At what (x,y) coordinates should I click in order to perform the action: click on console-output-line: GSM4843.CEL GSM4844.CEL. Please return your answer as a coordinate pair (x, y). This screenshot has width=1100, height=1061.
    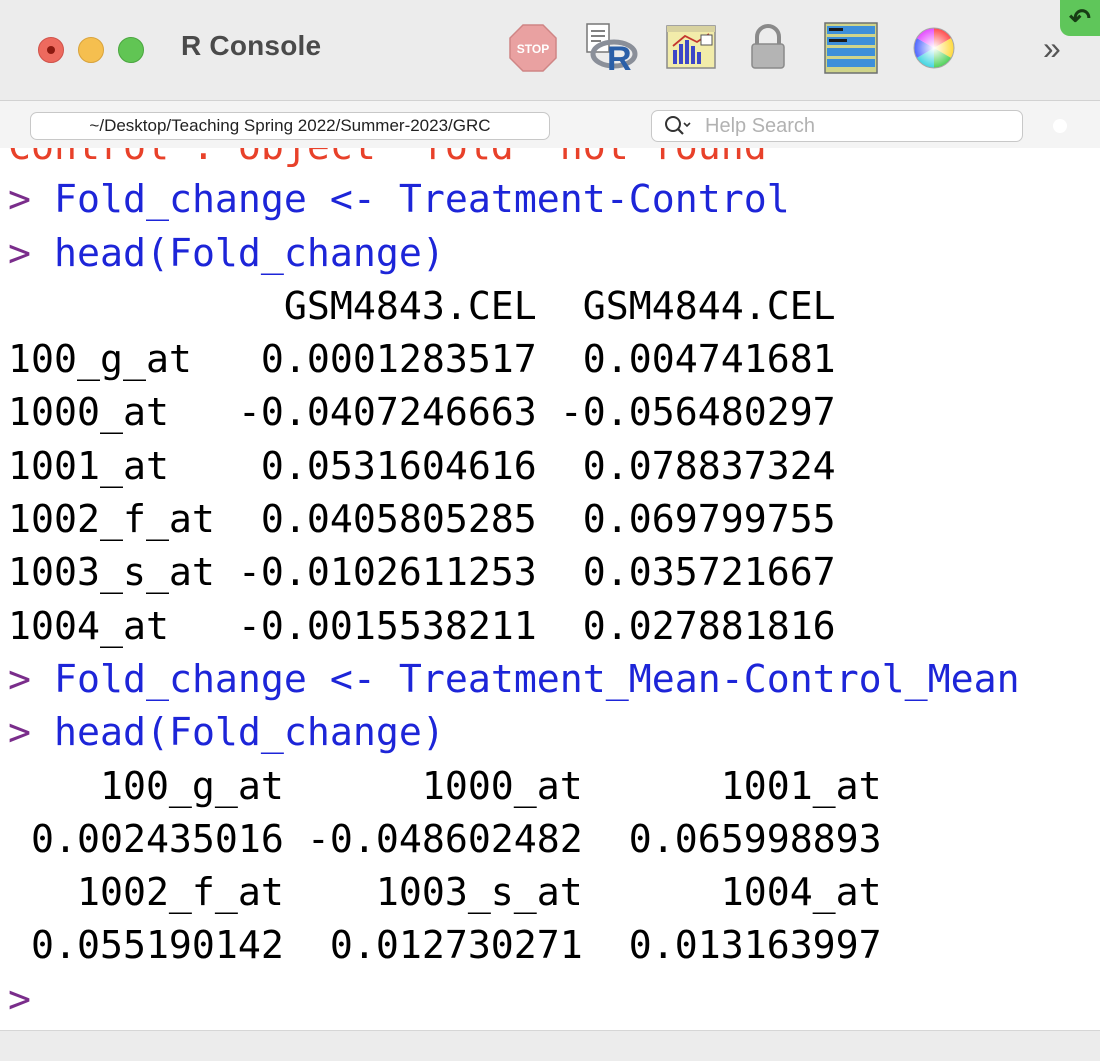
    Looking at the image, I should click on (422, 306).